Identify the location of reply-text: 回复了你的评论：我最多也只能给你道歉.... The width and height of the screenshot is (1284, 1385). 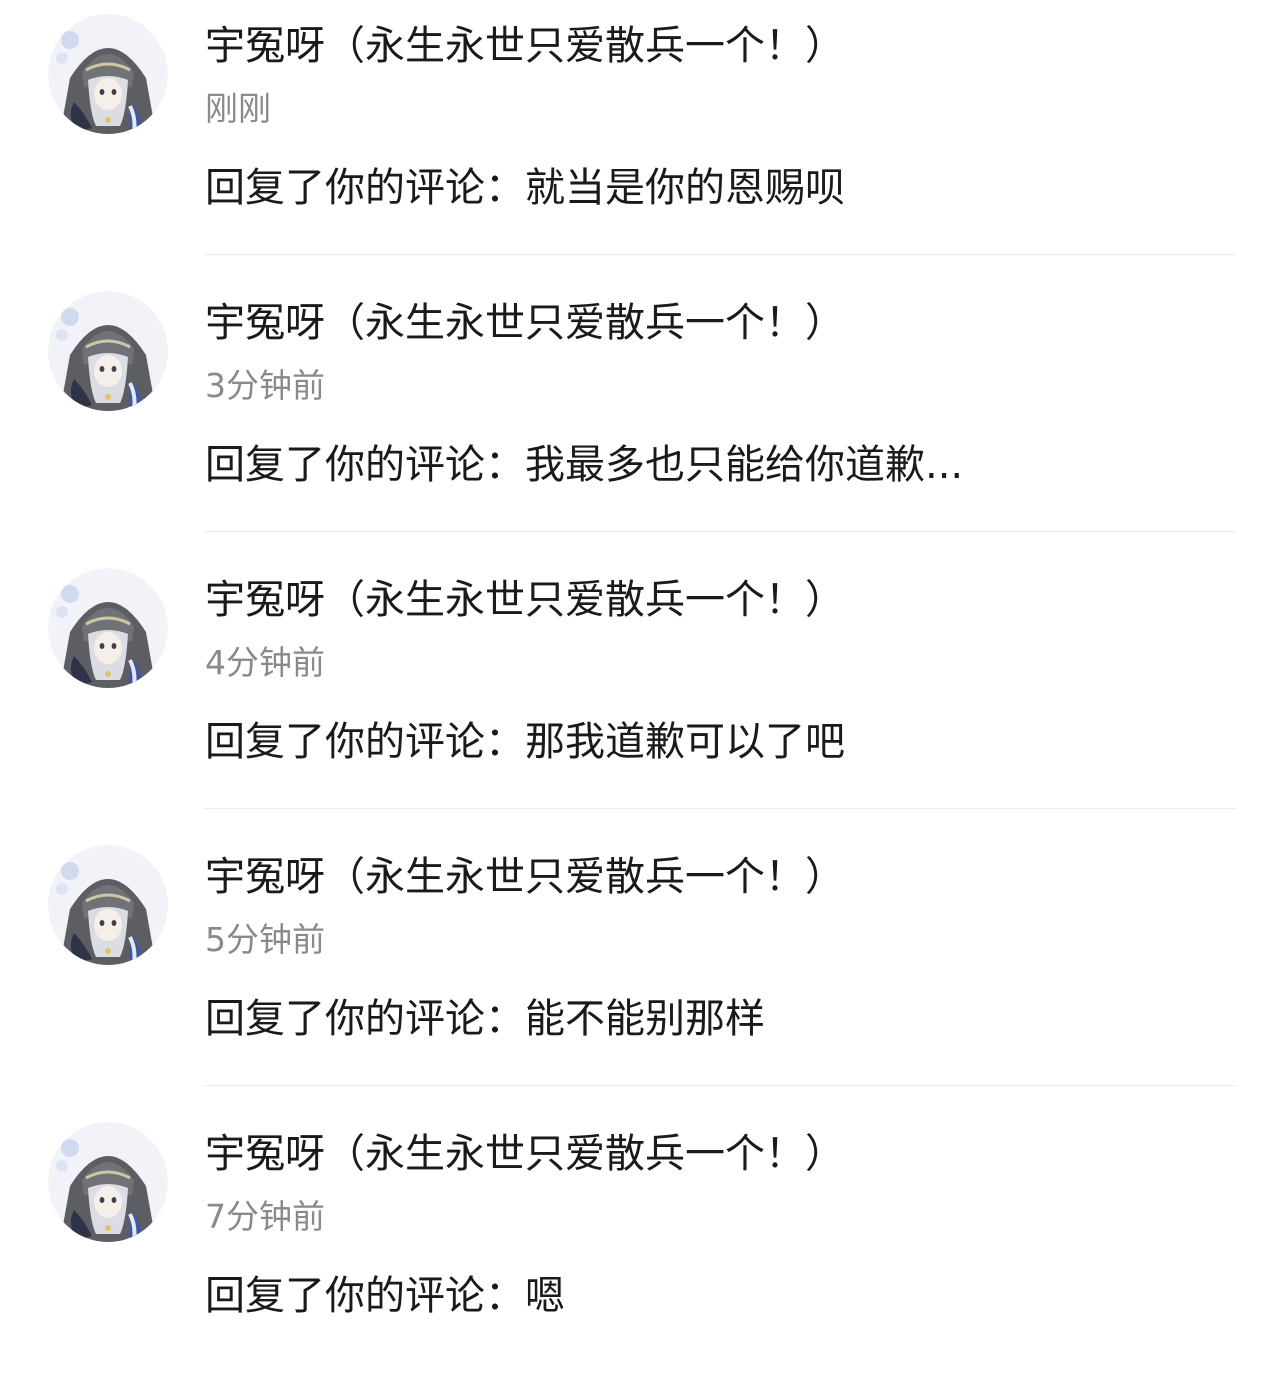
(584, 465).